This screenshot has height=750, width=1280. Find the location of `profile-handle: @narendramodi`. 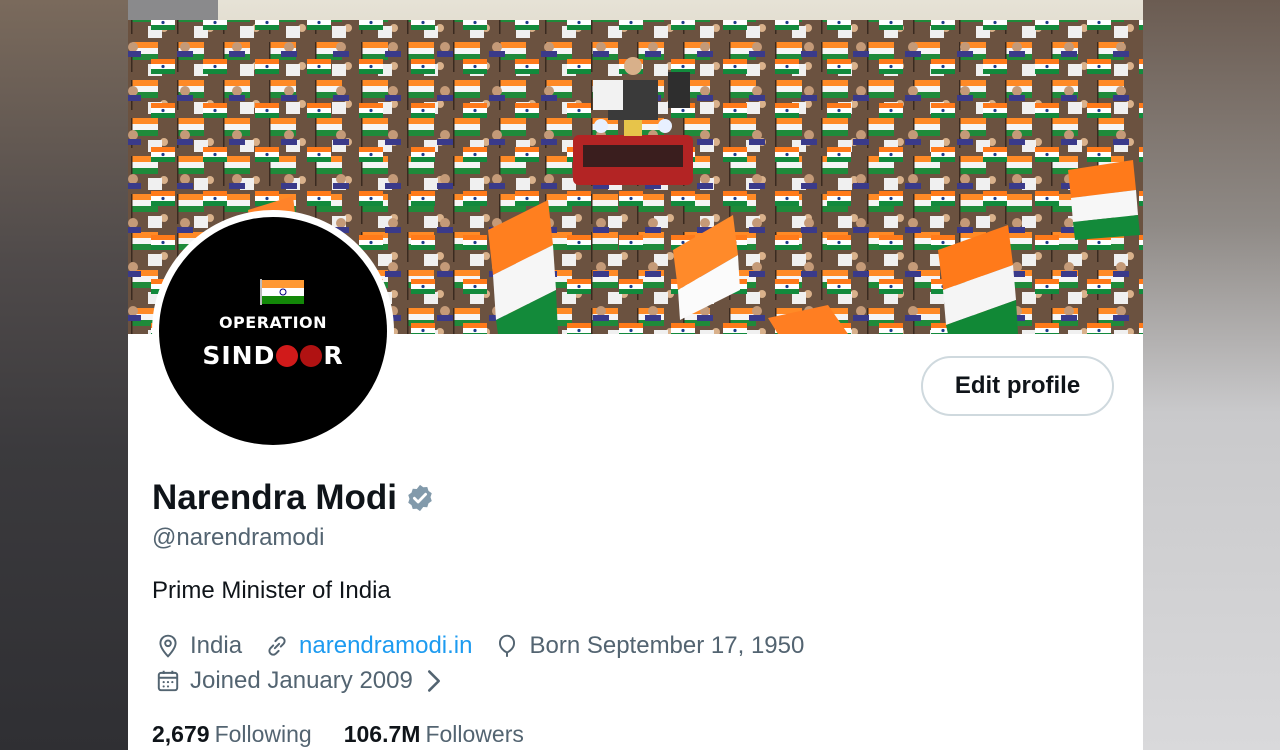

profile-handle: @narendramodi is located at coordinates (238, 537).